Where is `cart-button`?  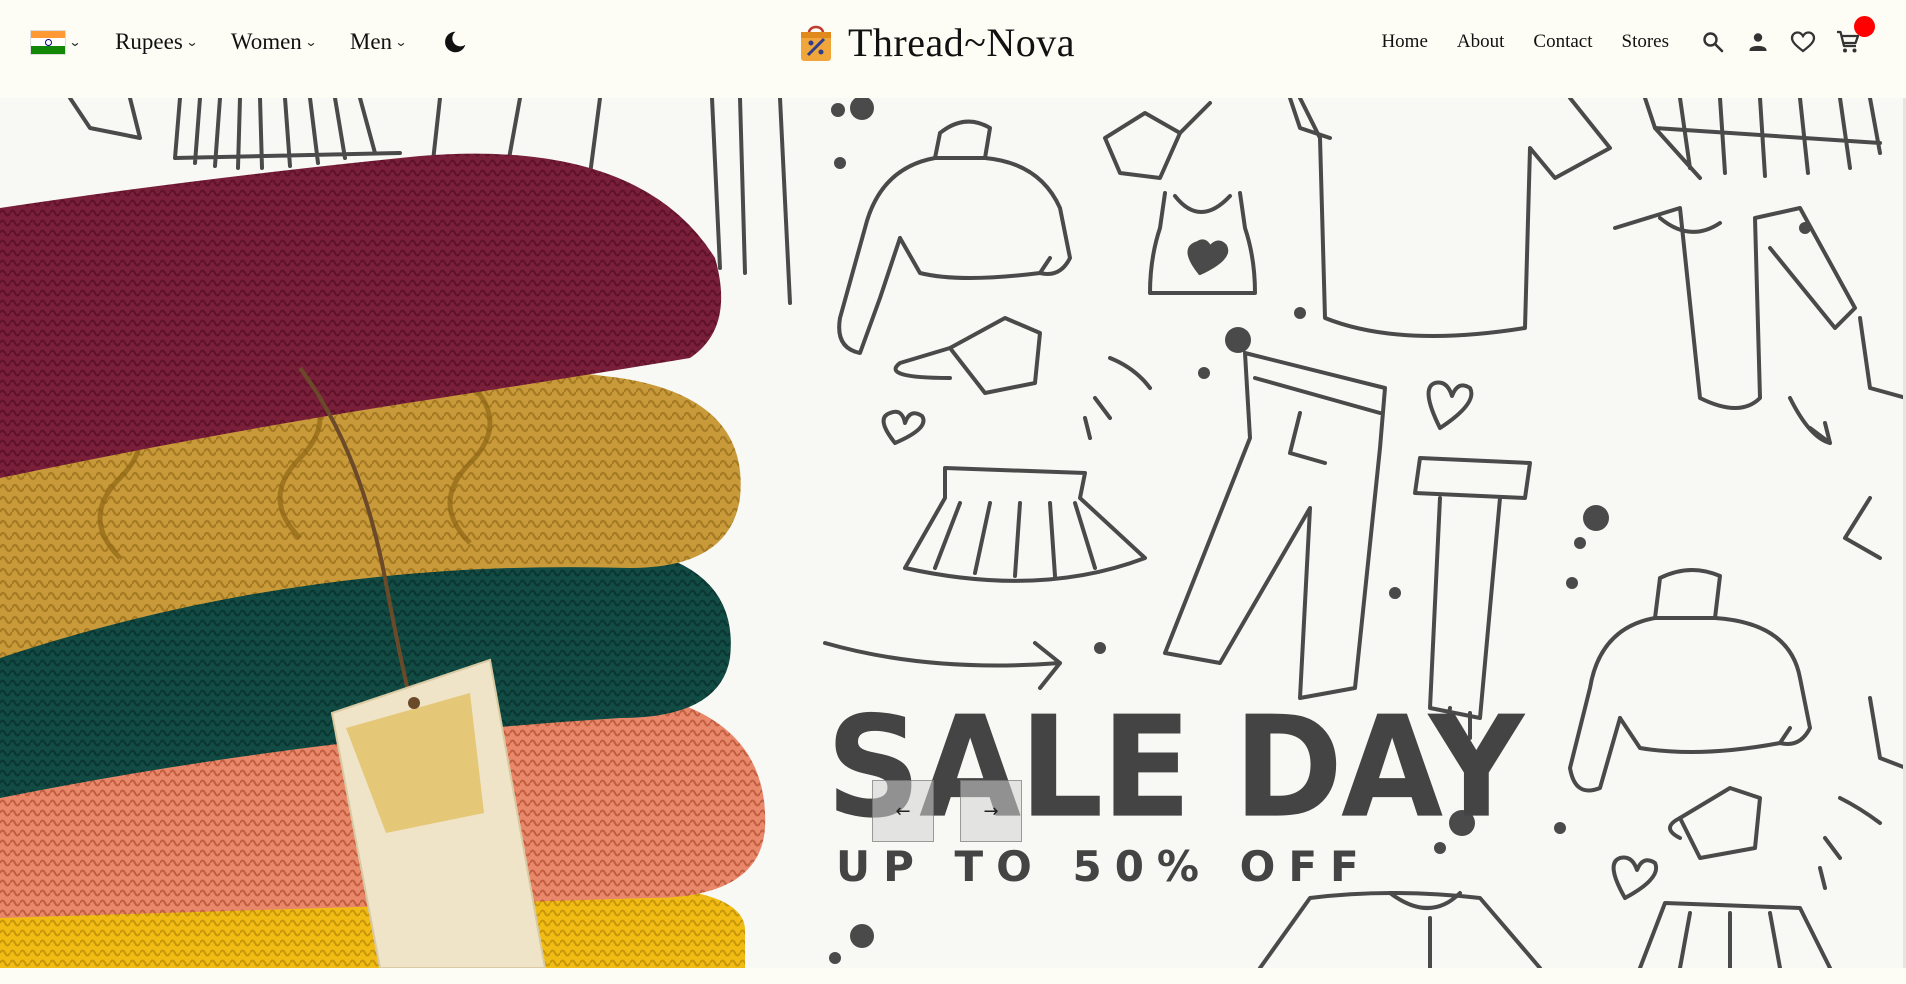 cart-button is located at coordinates (1854, 36).